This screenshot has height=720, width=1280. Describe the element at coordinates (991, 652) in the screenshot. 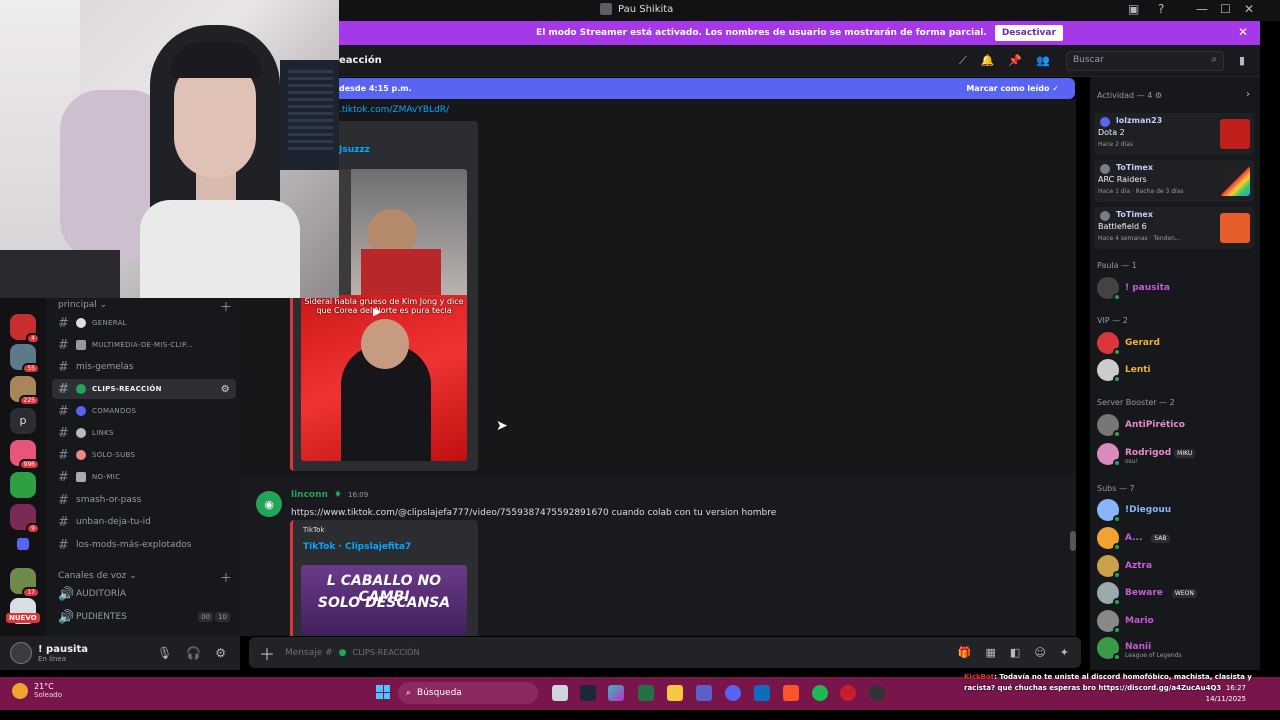

I see `gif-icon: ▦` at that location.